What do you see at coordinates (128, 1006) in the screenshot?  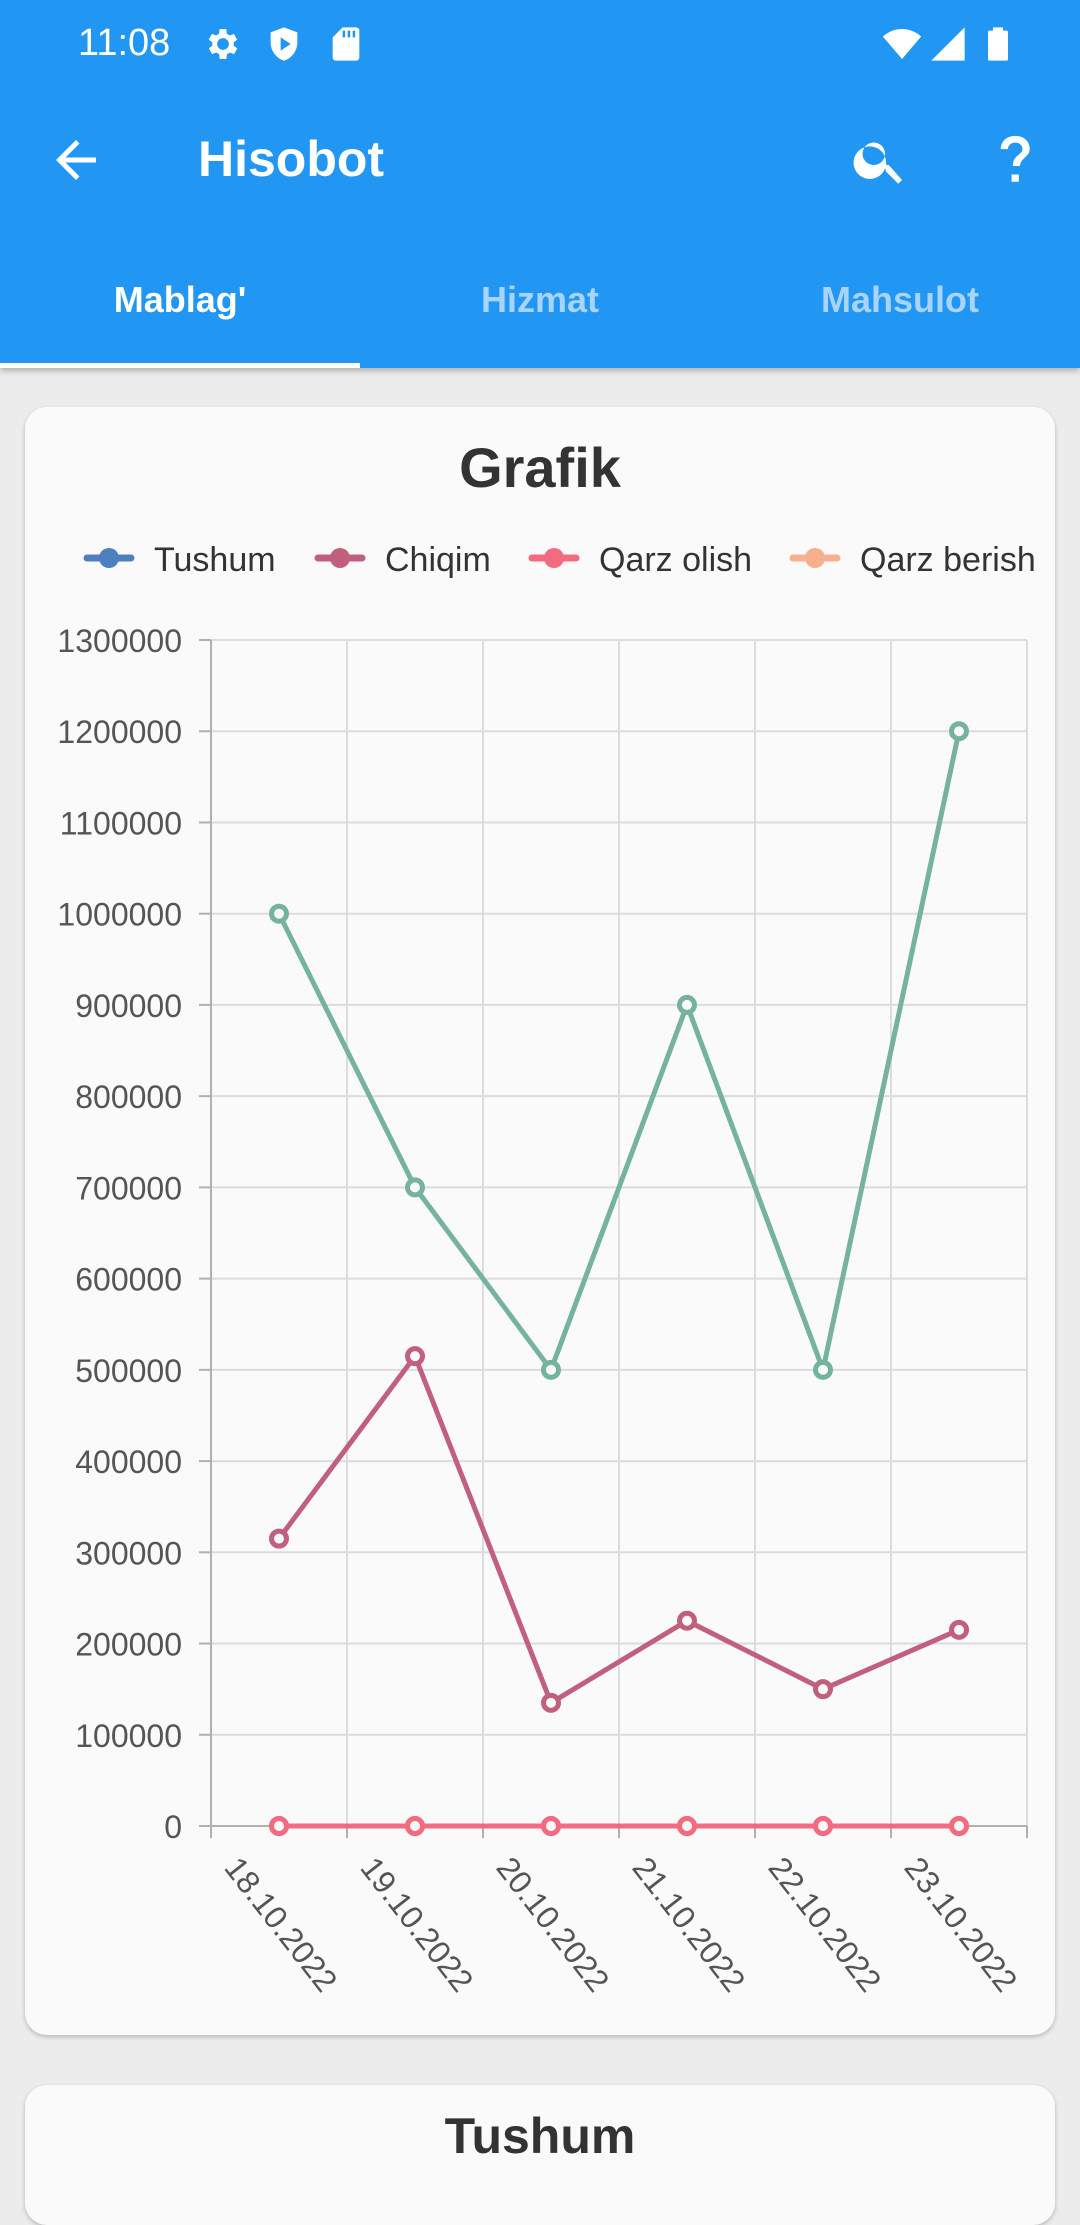 I see `y-tick-label: 900000` at bounding box center [128, 1006].